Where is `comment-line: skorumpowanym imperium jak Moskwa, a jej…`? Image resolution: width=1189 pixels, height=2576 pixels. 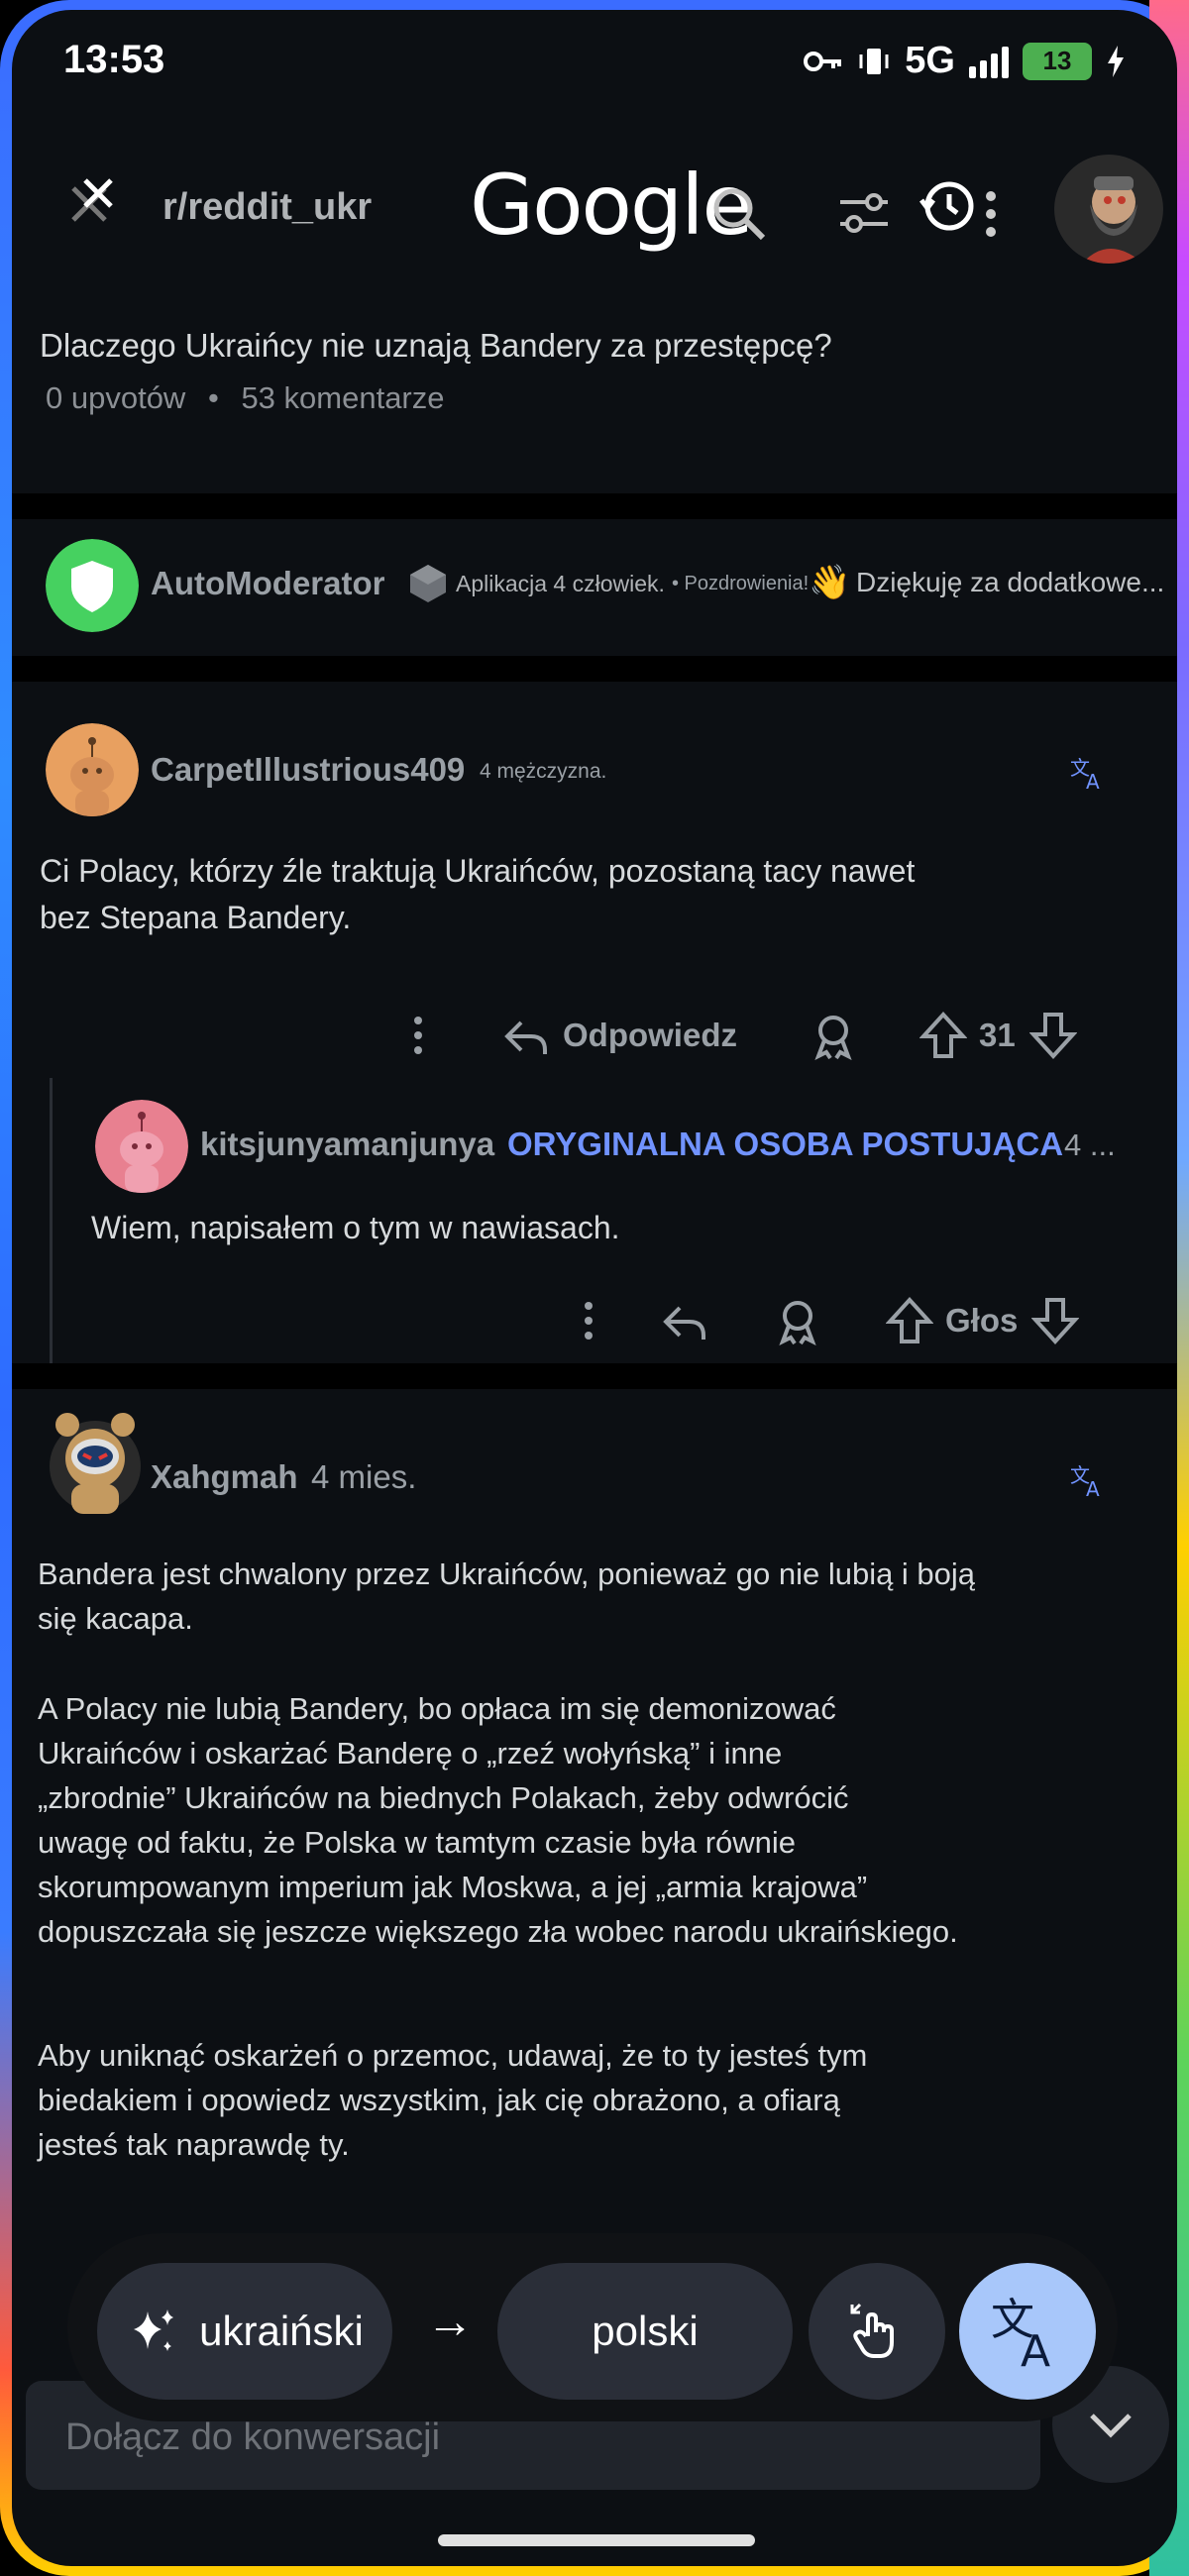
comment-line: skorumpowanym imperium jak Moskwa, a jej… is located at coordinates (453, 1887).